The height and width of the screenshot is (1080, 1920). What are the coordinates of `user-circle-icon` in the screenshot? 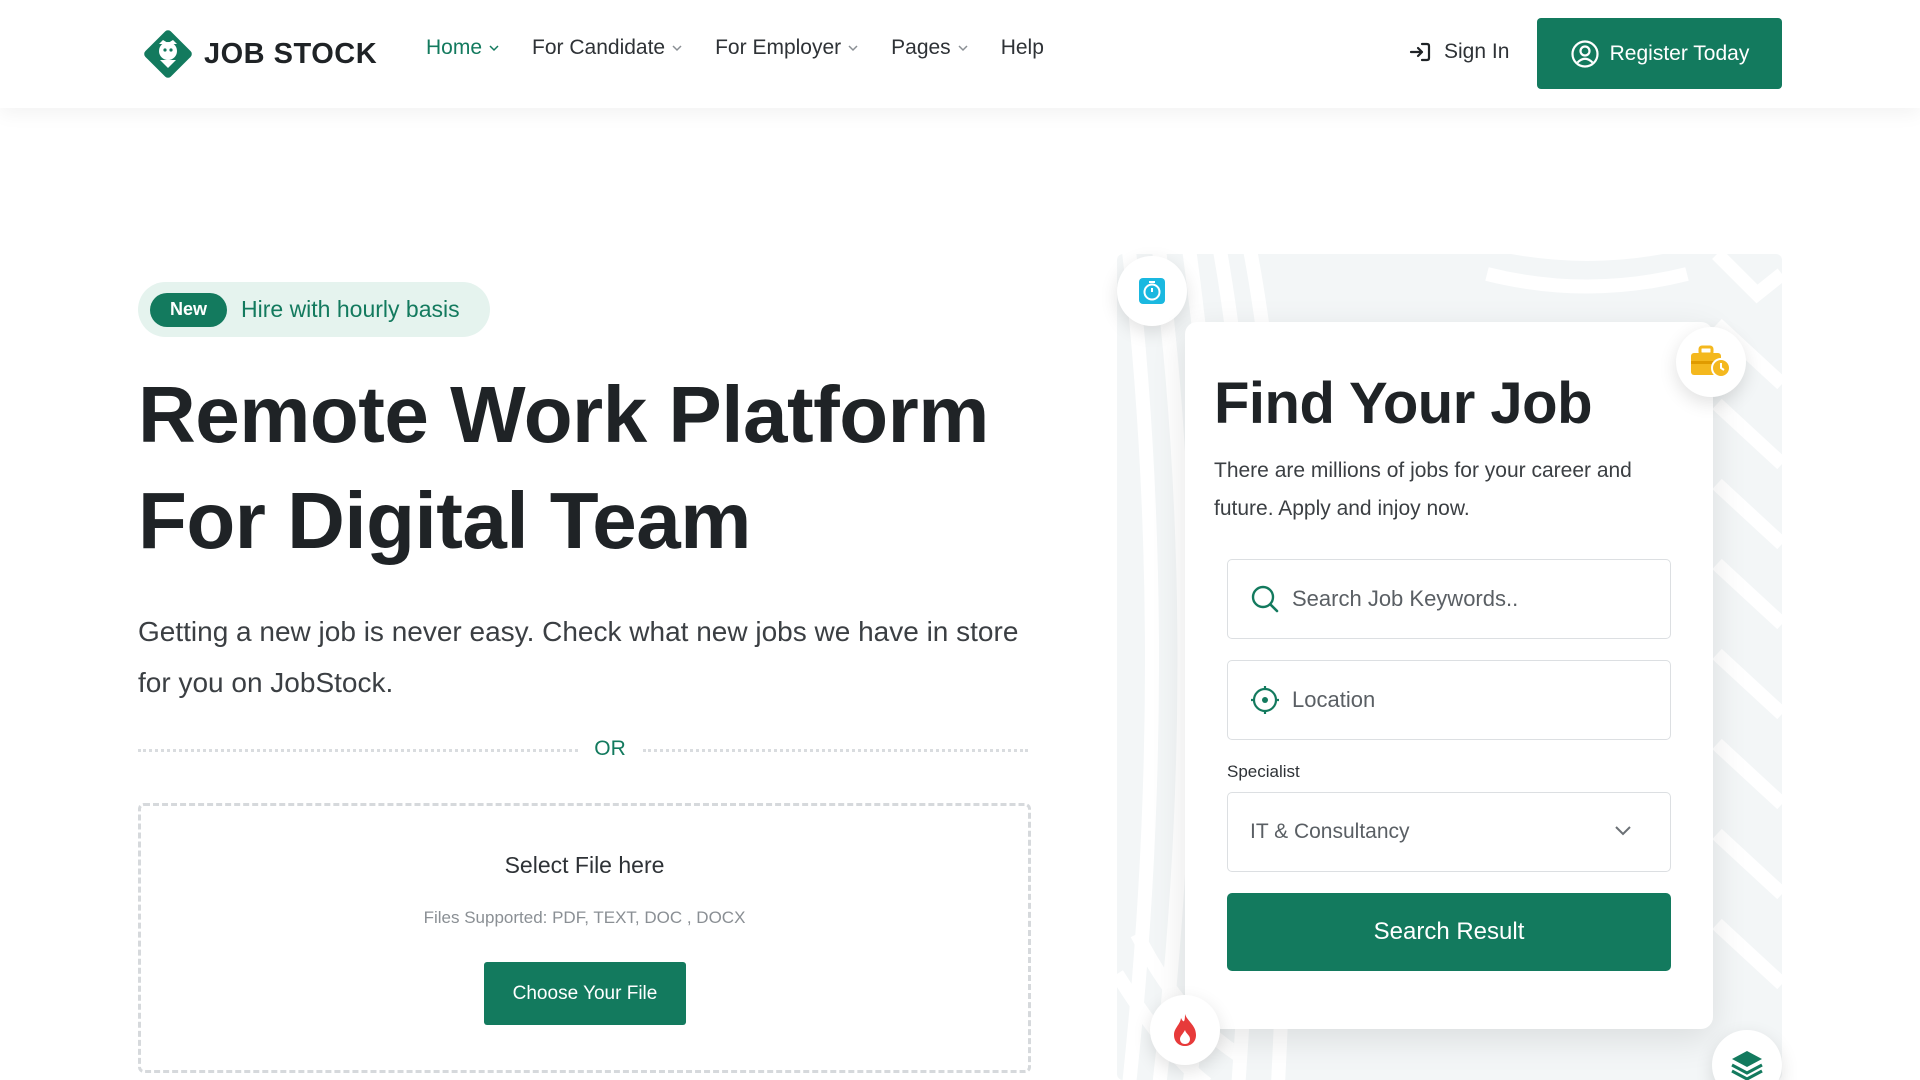 It's located at (1585, 53).